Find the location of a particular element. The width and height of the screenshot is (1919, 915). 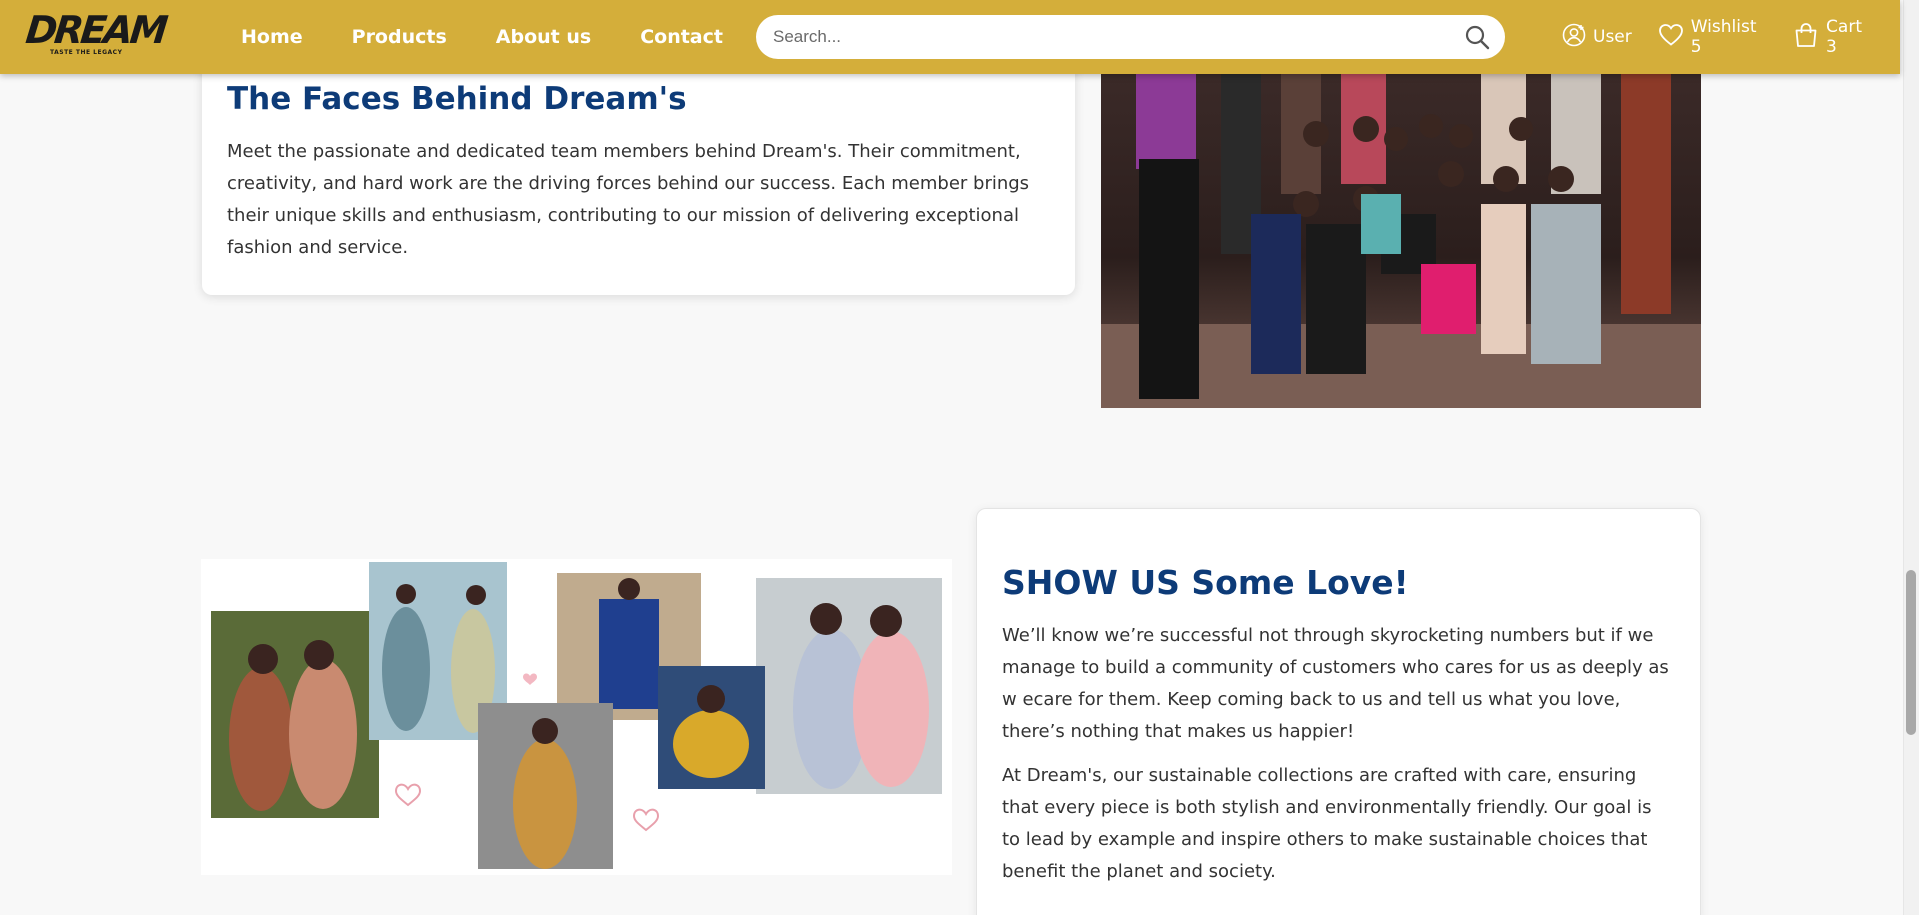

page-scrollbar-thumb is located at coordinates (1911, 652).